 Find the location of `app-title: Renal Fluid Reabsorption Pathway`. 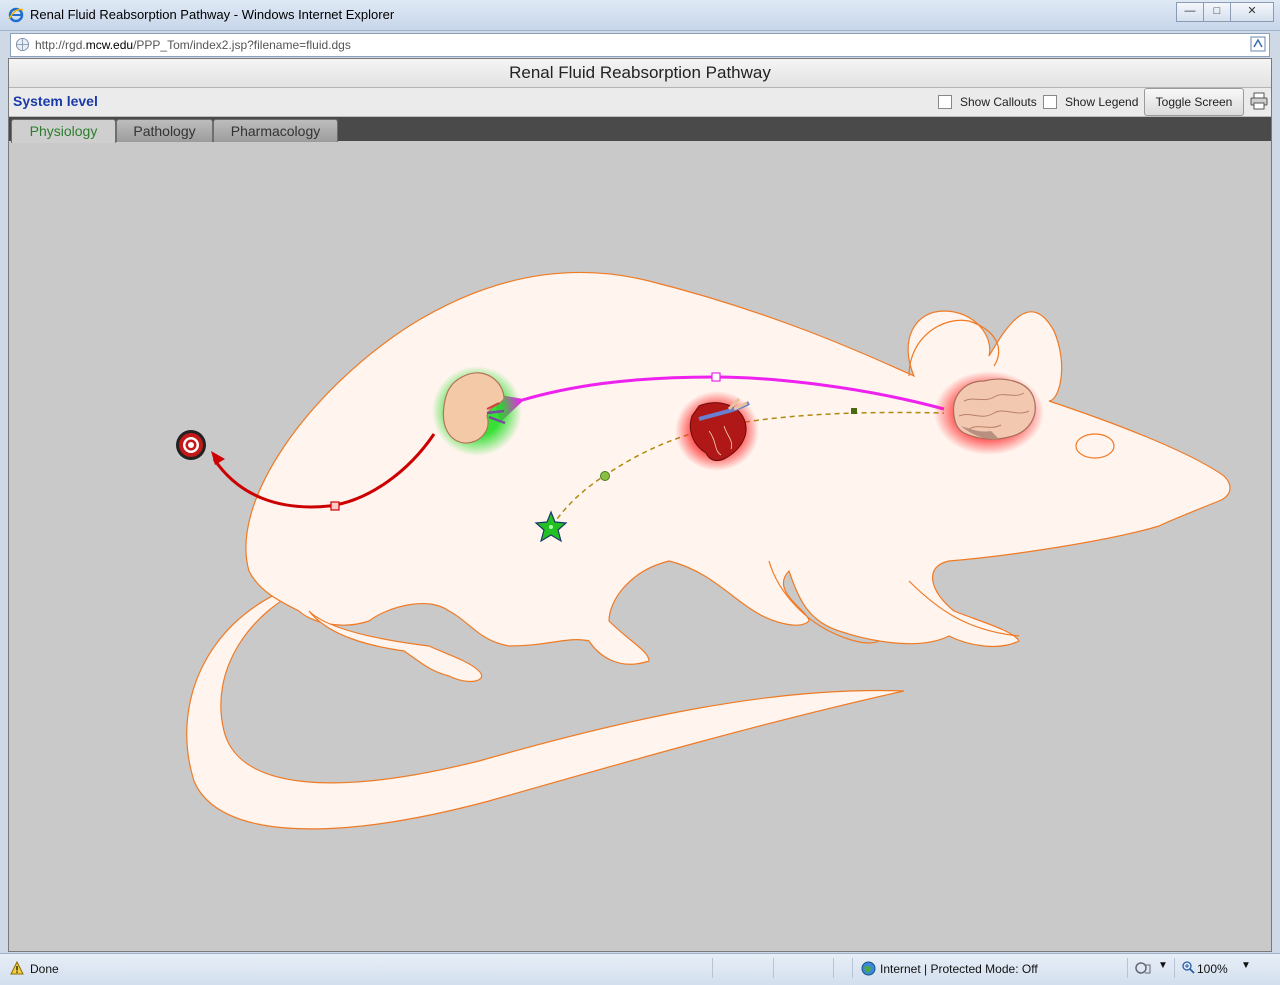

app-title: Renal Fluid Reabsorption Pathway is located at coordinates (640, 73).